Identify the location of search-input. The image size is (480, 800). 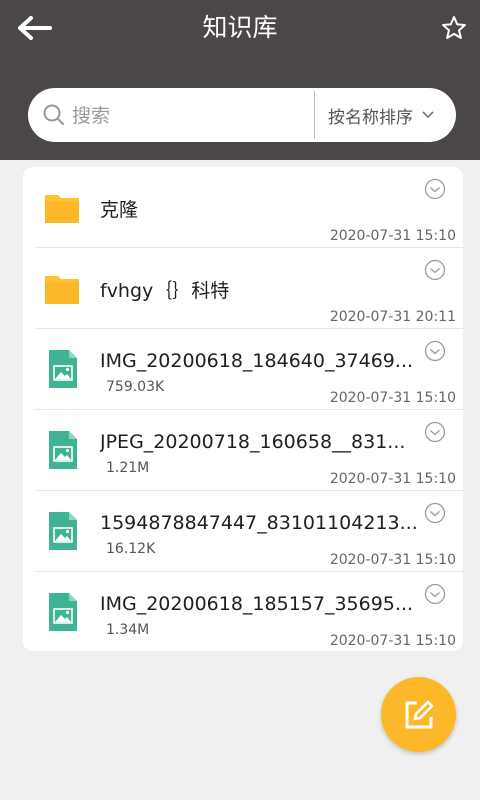
(192, 116).